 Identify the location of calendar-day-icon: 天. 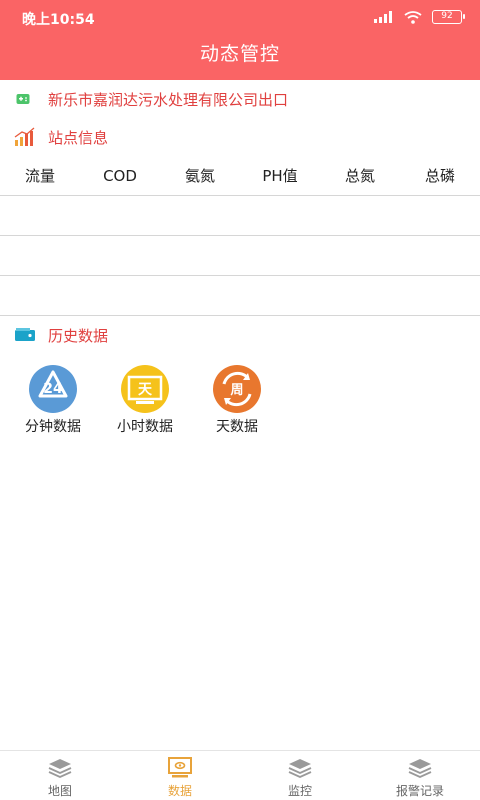
(145, 389).